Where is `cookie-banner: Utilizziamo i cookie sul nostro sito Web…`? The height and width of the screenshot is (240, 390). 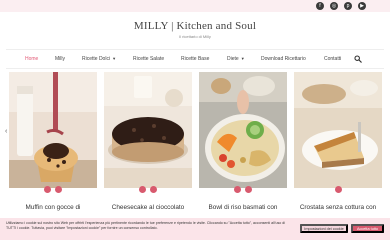 cookie-banner: Utilizziamo i cookie sul nostro sito Web… is located at coordinates (195, 229).